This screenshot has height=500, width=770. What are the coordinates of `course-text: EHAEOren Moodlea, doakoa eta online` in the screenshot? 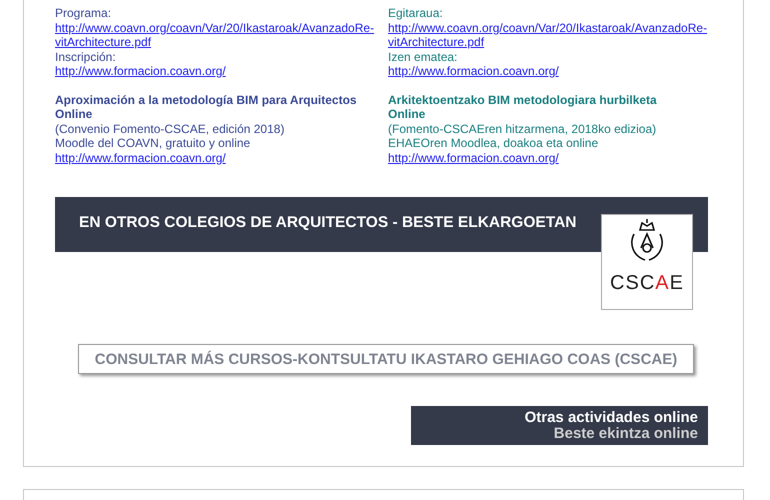 It's located at (494, 143).